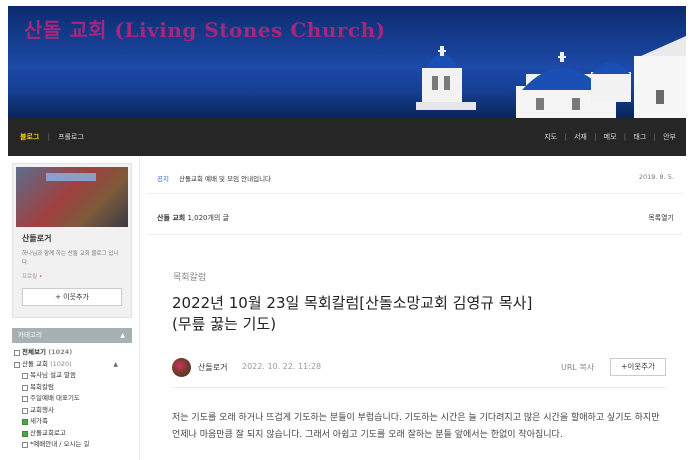 This screenshot has height=460, width=700. What do you see at coordinates (17, 364) in the screenshot?
I see `folder-icon` at bounding box center [17, 364].